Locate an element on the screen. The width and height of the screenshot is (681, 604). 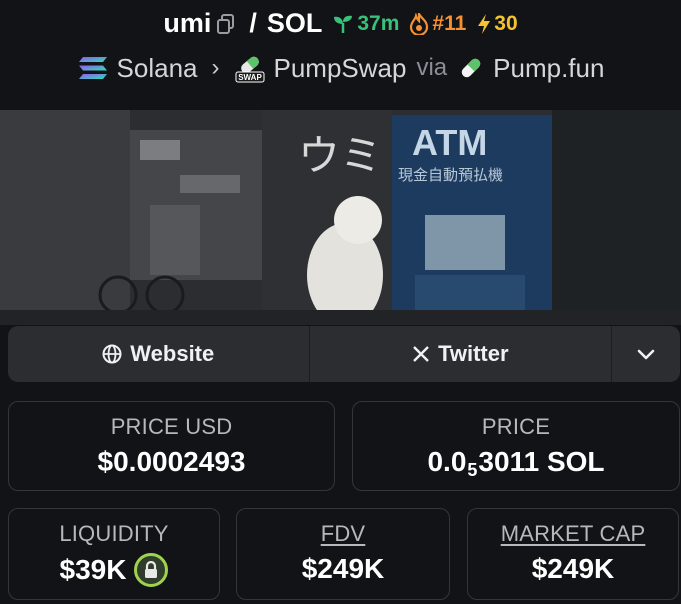
quote-symbol: SOL is located at coordinates (294, 23).